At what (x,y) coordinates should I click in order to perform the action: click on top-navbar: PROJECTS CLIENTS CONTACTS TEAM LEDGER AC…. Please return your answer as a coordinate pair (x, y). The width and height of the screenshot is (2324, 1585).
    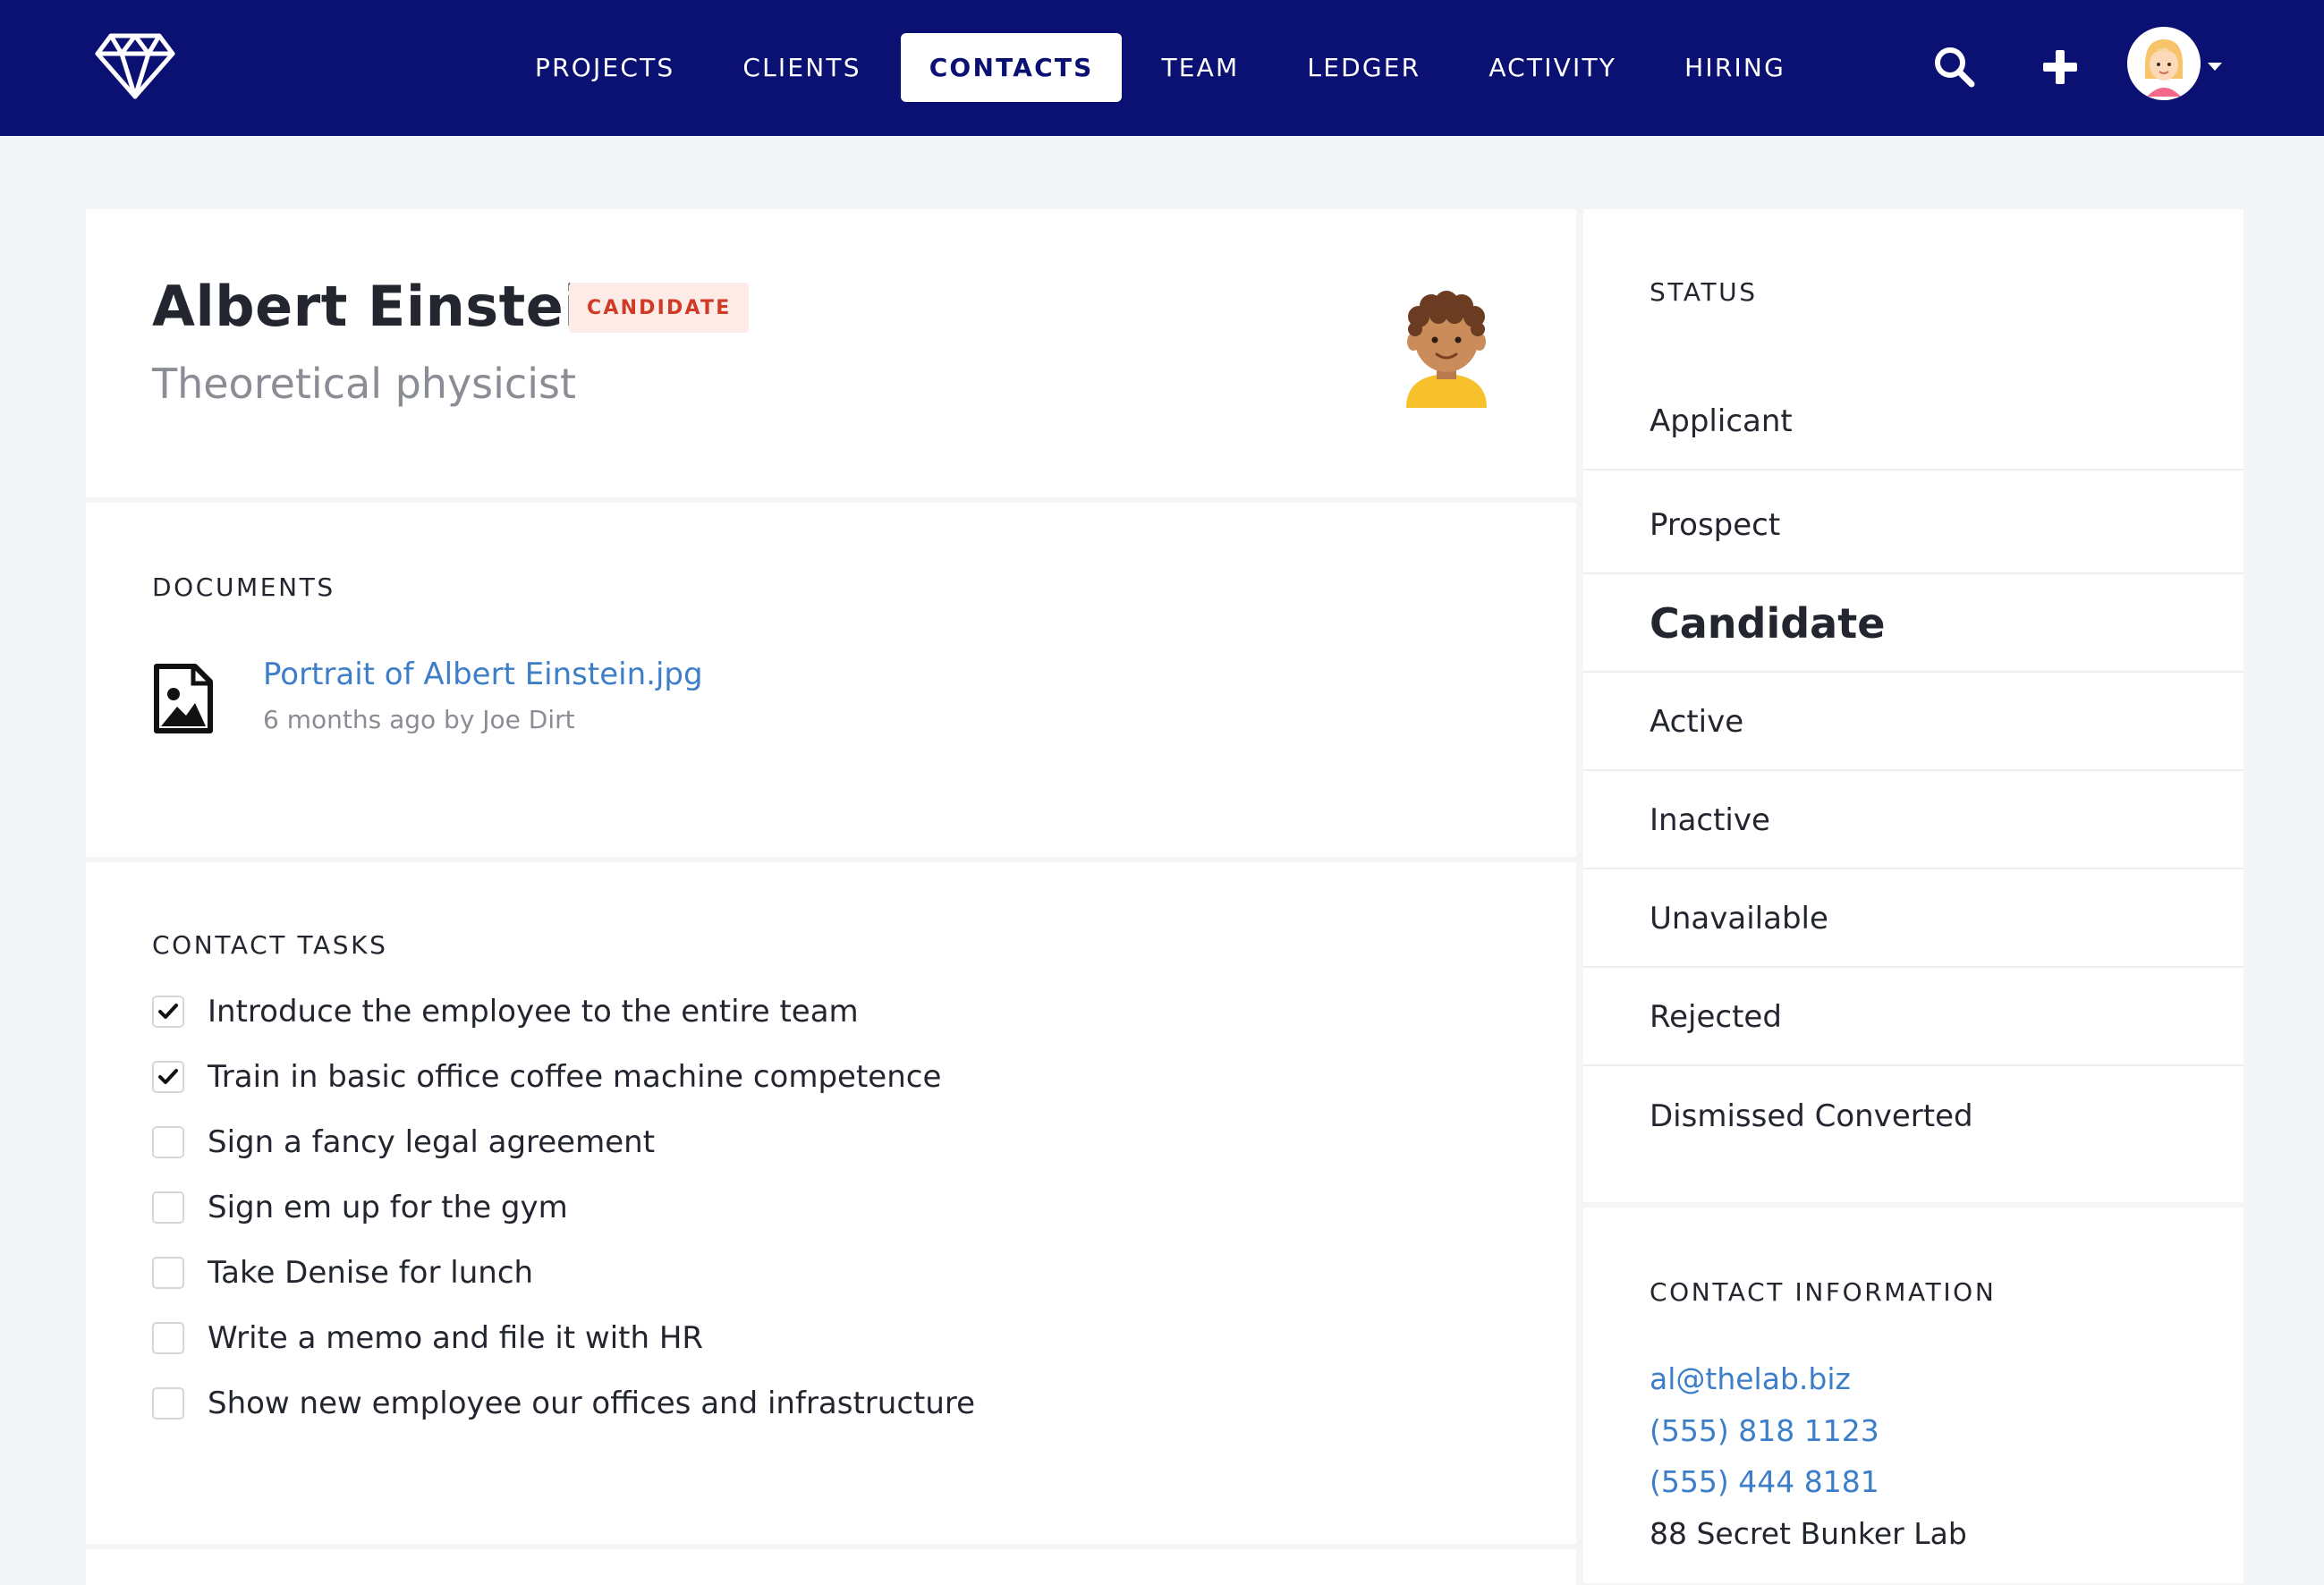
    Looking at the image, I should click on (1162, 68).